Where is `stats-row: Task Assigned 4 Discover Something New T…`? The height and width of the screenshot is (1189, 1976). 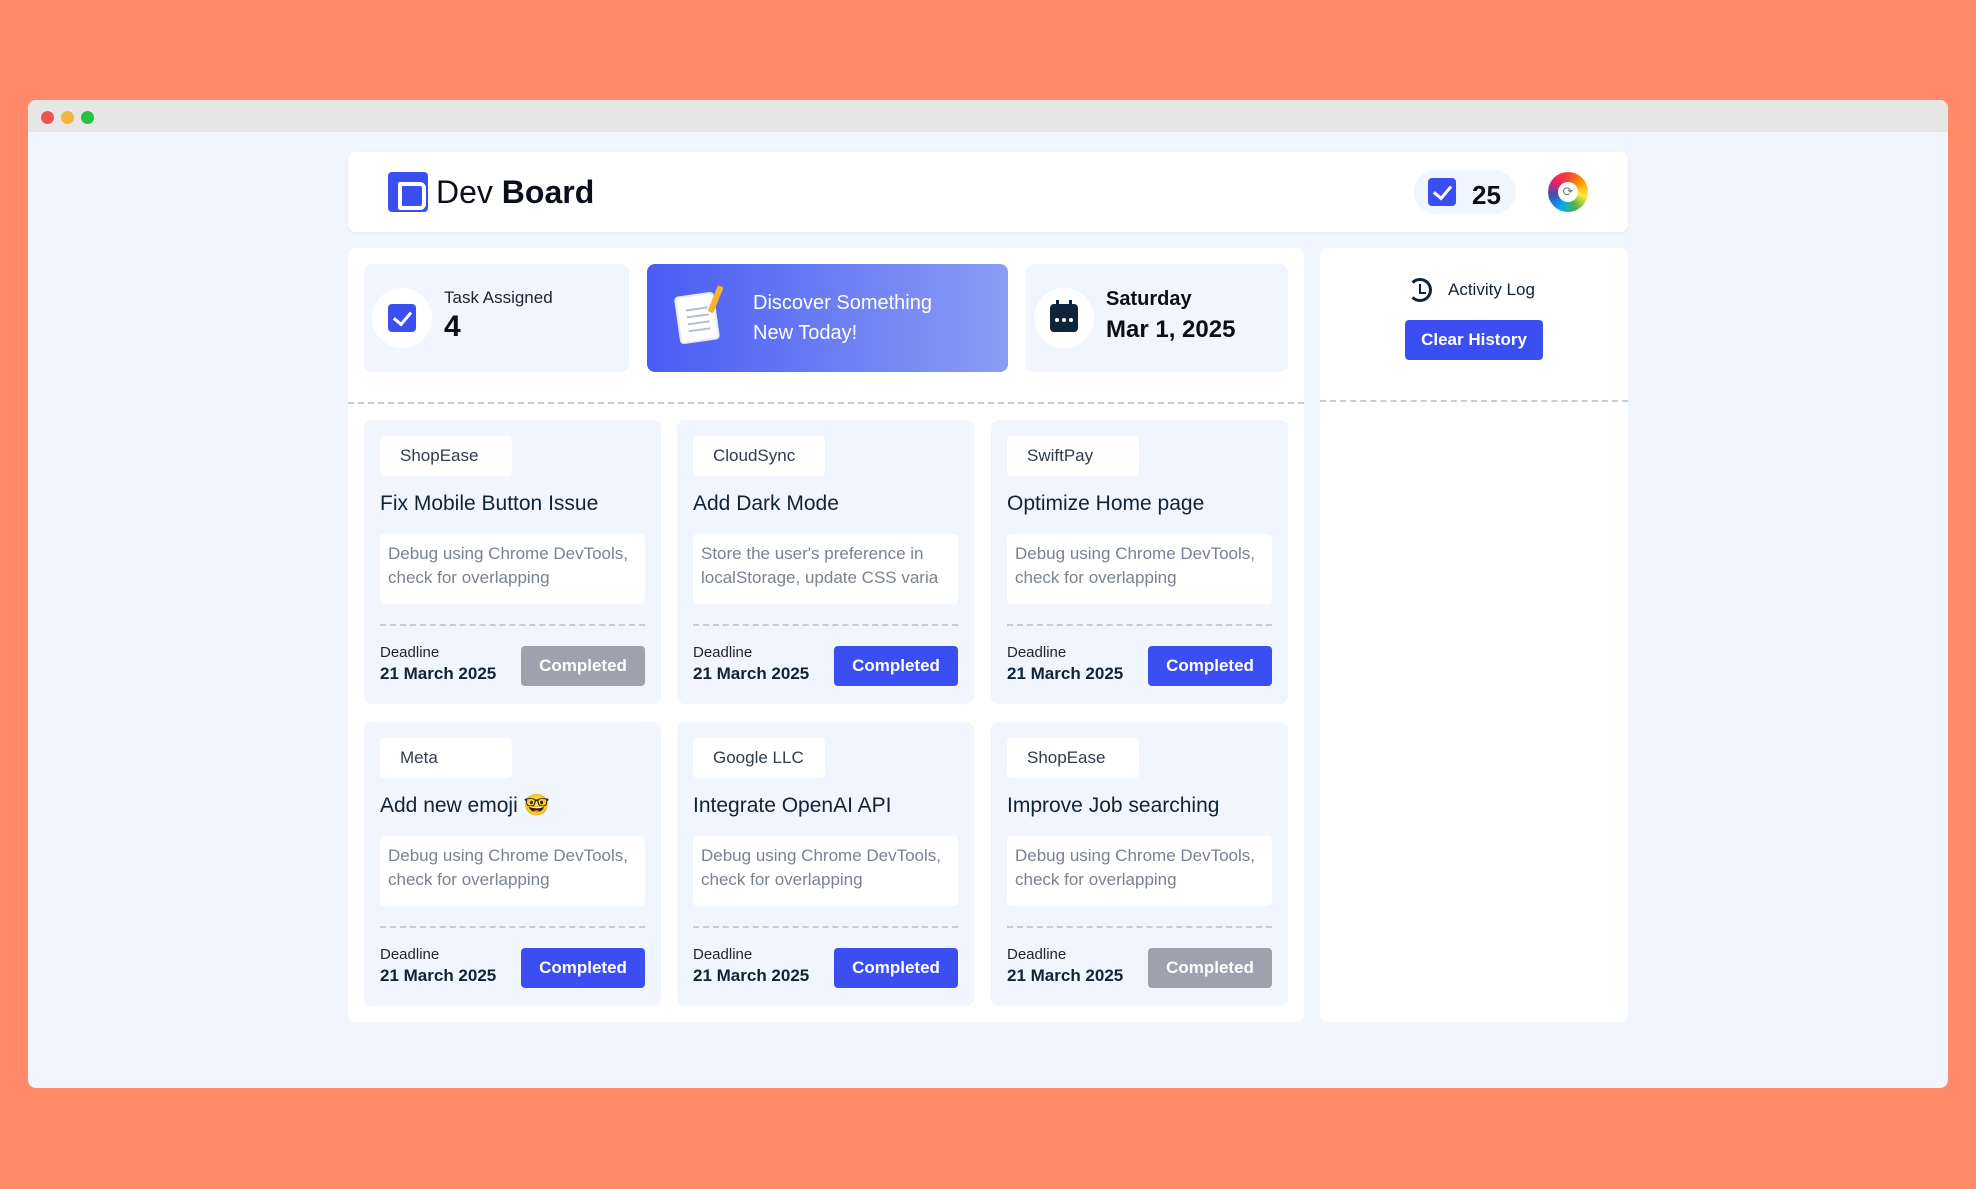
stats-row: Task Assigned 4 Discover Something New T… is located at coordinates (826, 318).